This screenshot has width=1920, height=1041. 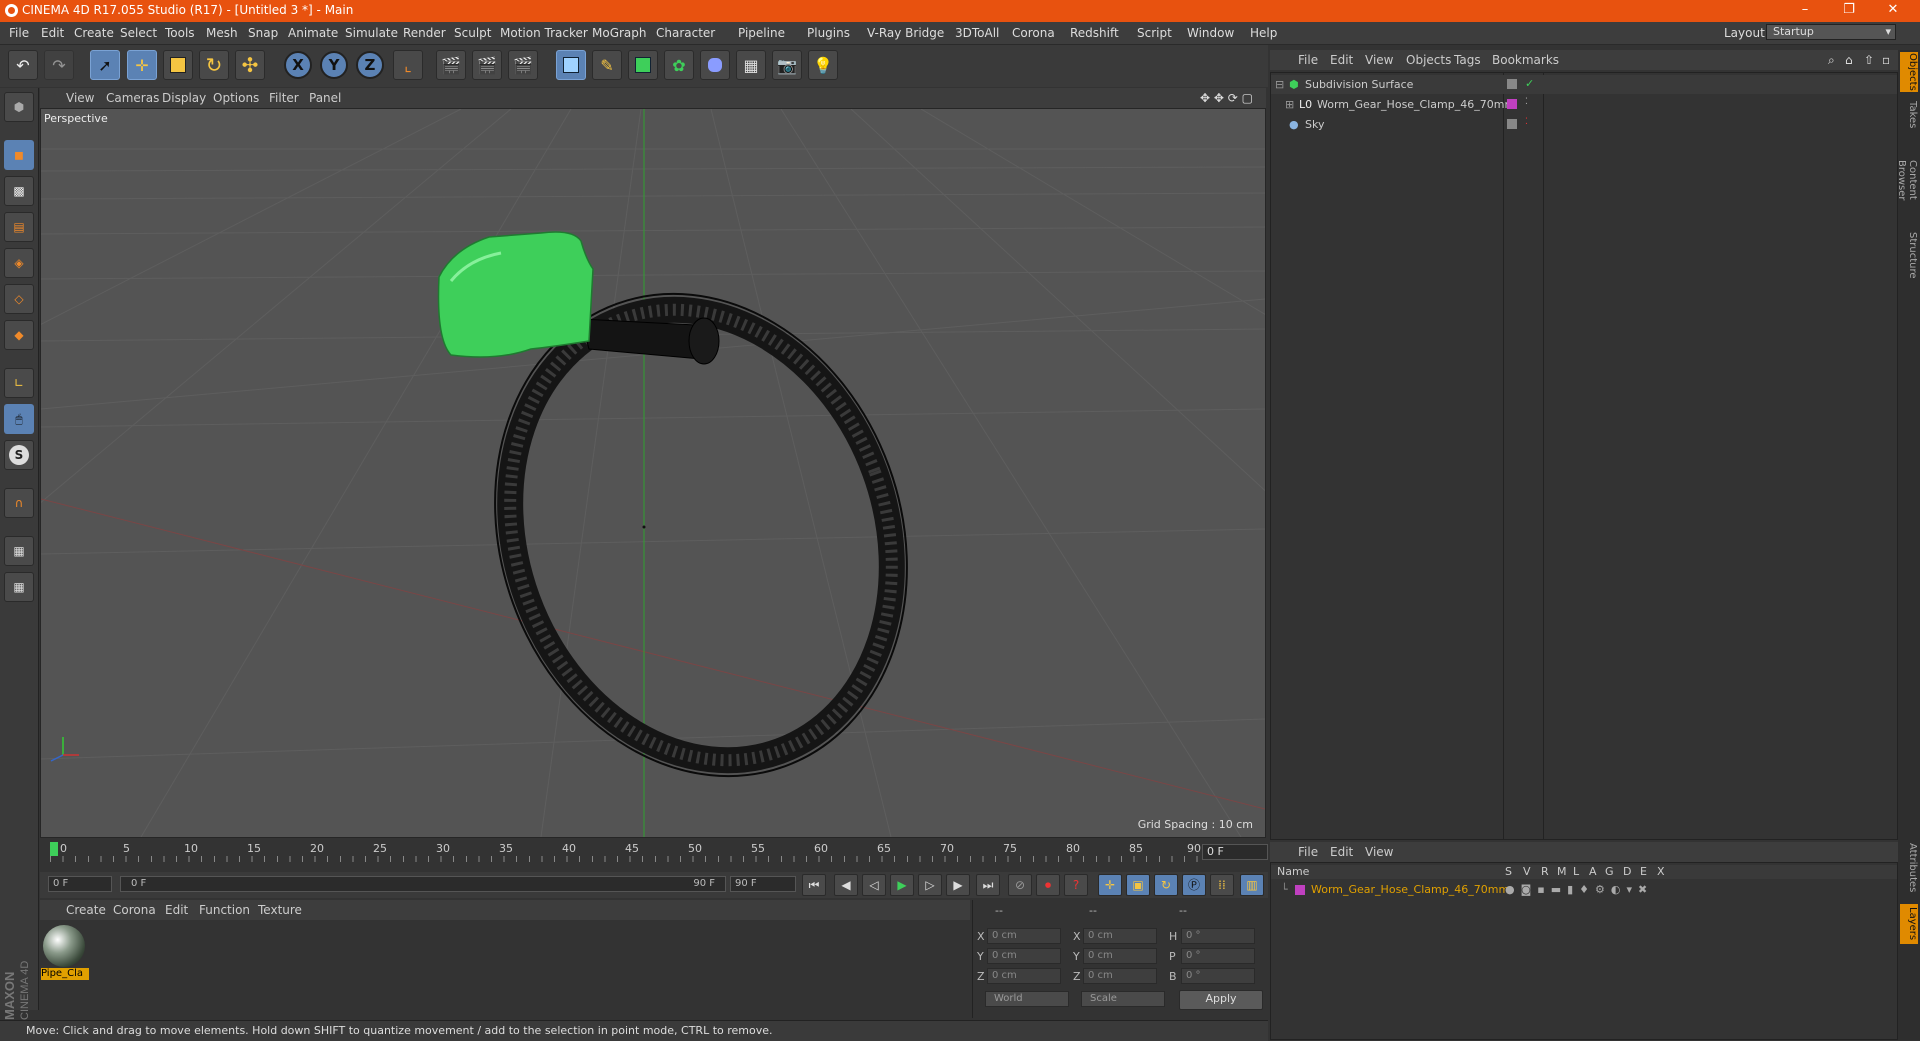 I want to click on layers-menu-view: View, so click(x=1379, y=852).